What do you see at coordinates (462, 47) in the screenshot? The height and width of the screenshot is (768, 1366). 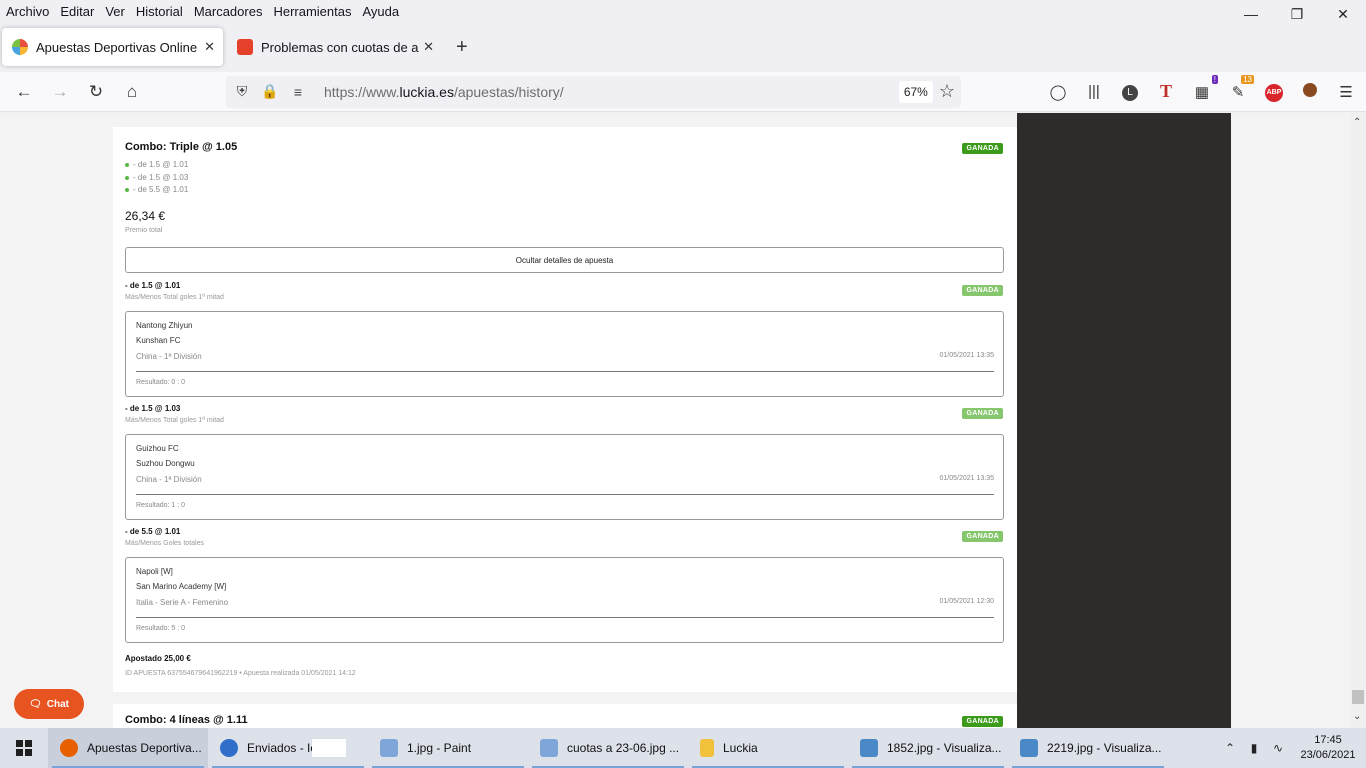 I see `new-tab-icon: +` at bounding box center [462, 47].